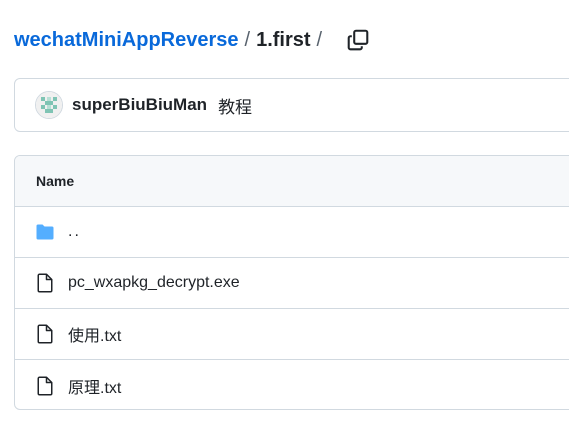 The height and width of the screenshot is (442, 569). Describe the element at coordinates (291, 105) in the screenshot. I see `latest-commit-bar: superBiuBiuMan 教程` at that location.